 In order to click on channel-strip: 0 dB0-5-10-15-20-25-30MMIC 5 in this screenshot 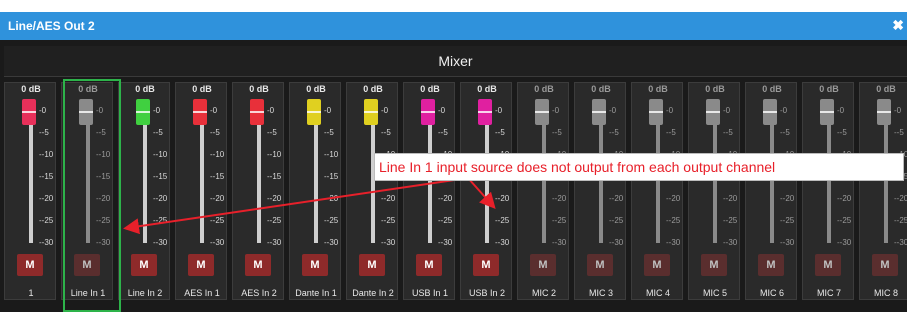, I will do `click(714, 191)`.